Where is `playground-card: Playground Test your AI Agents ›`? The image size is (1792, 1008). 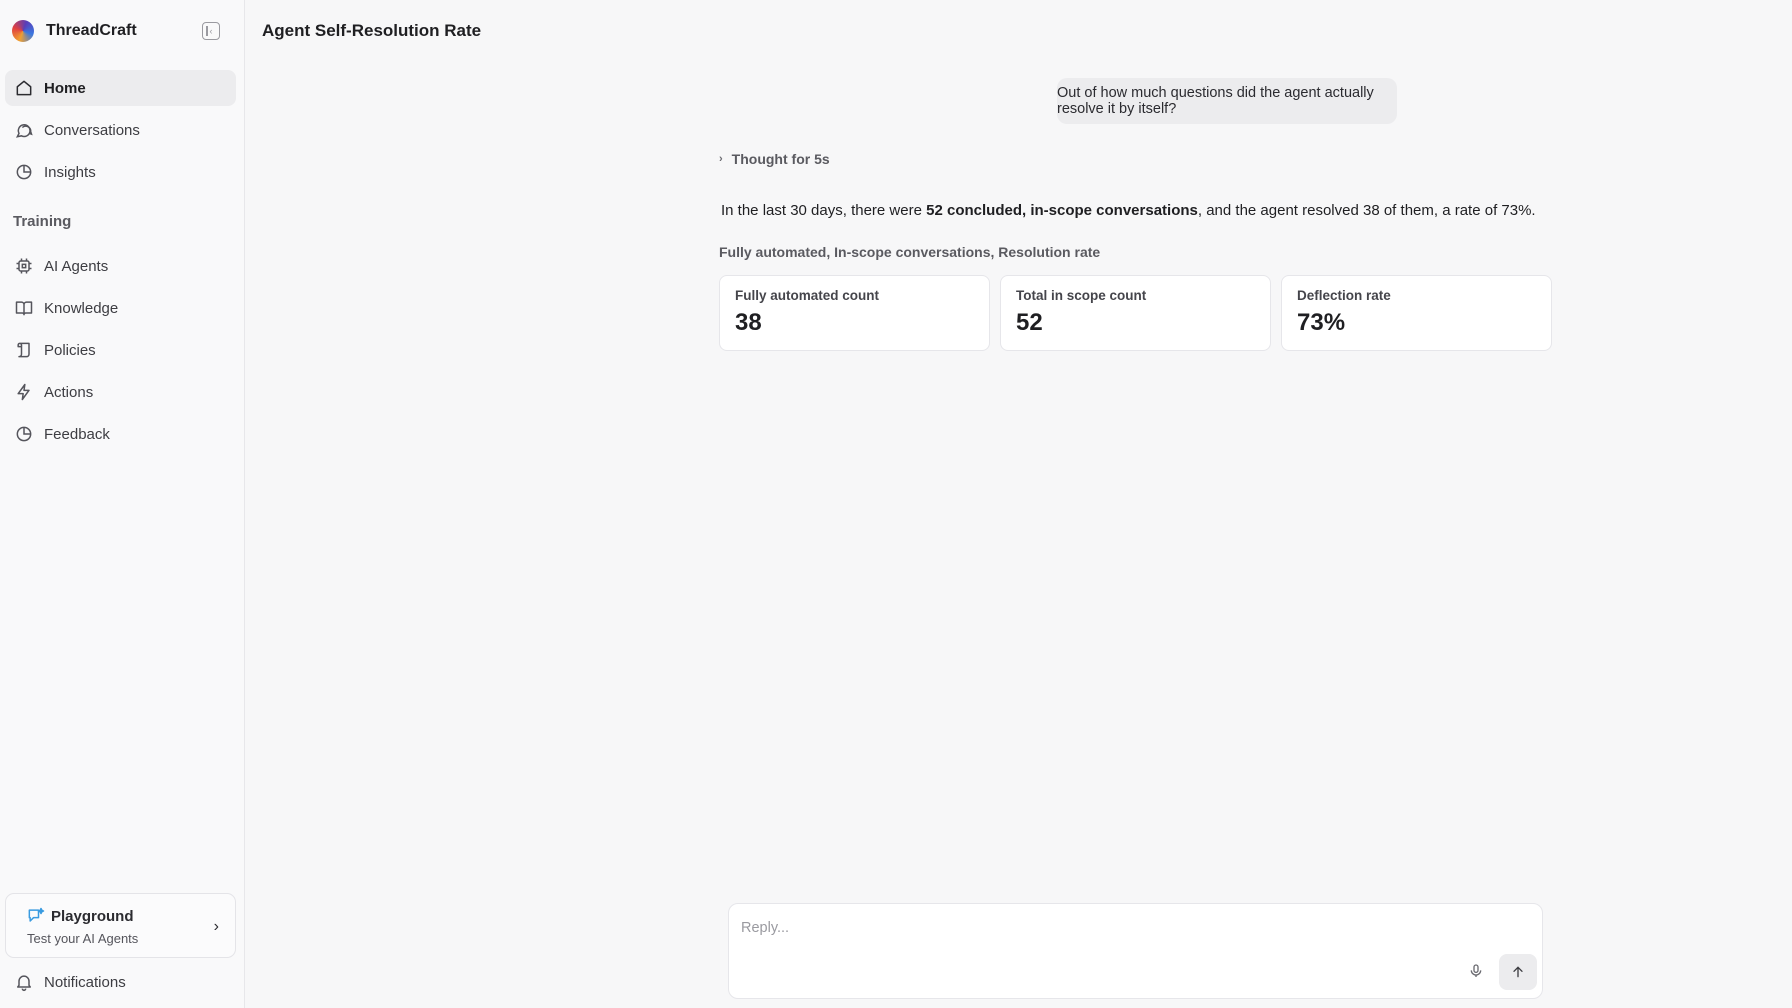
playground-card: Playground Test your AI Agents › is located at coordinates (120, 925).